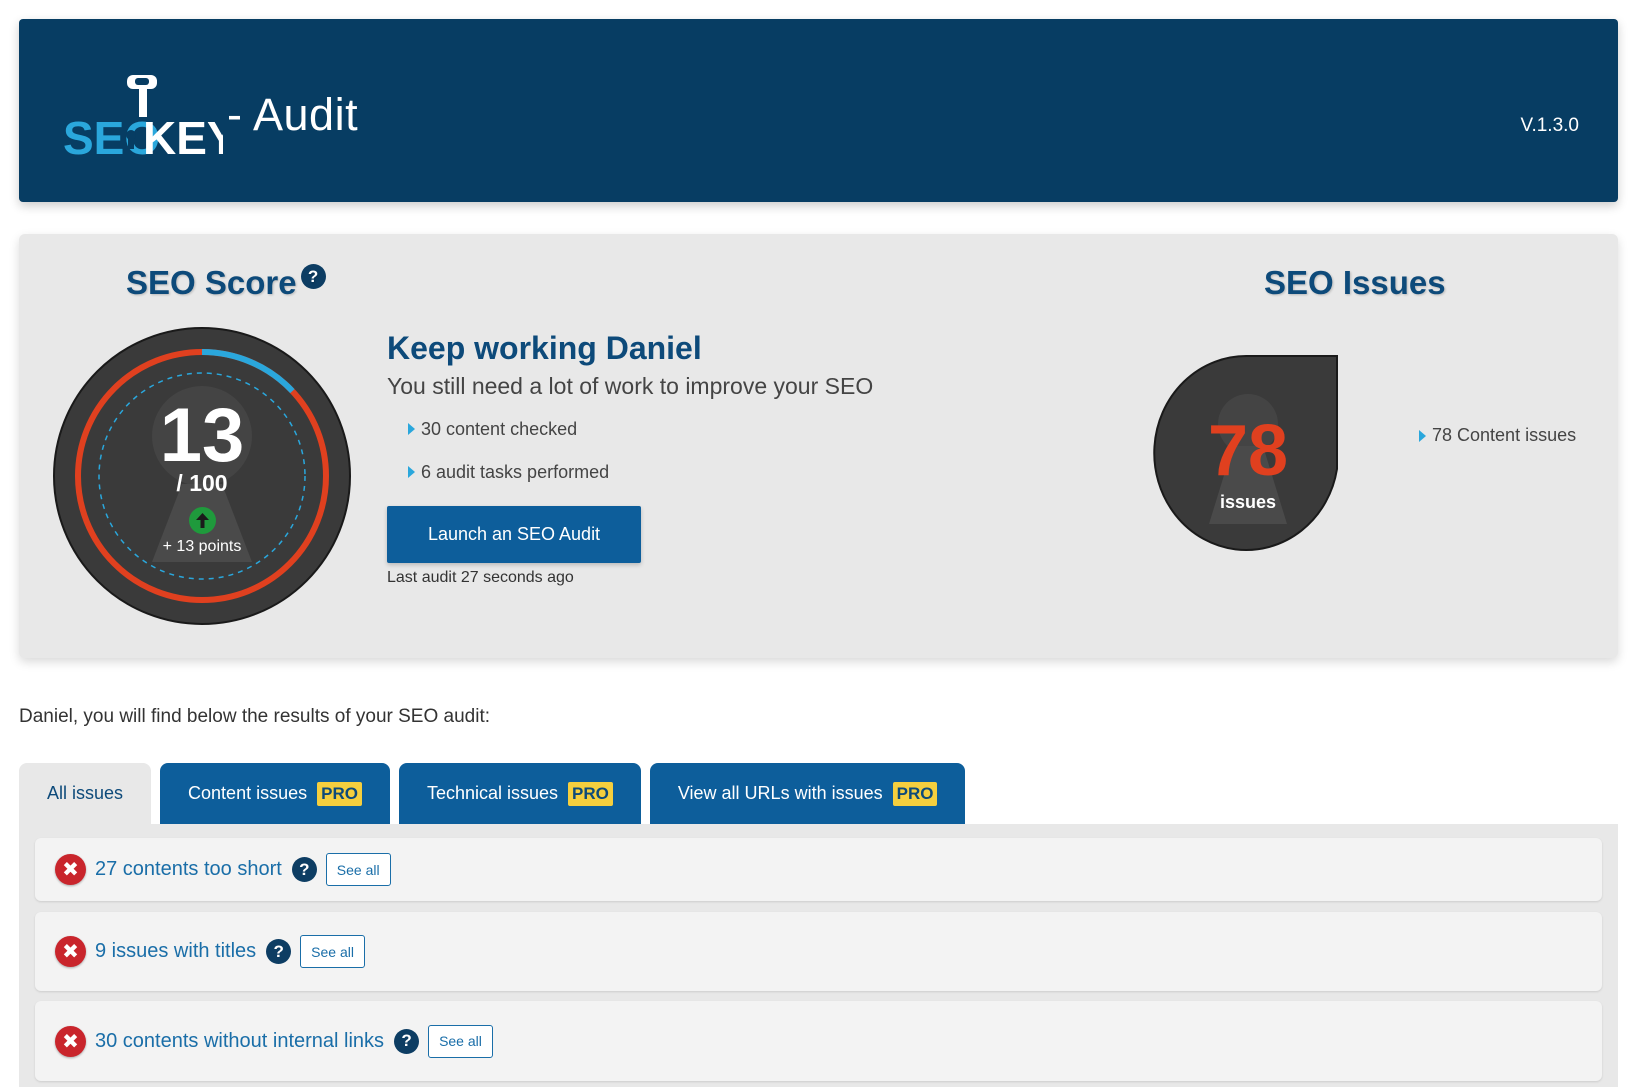 The width and height of the screenshot is (1631, 1087). I want to click on issue-row: ✖ 9 issues with titles ? See all, so click(818, 951).